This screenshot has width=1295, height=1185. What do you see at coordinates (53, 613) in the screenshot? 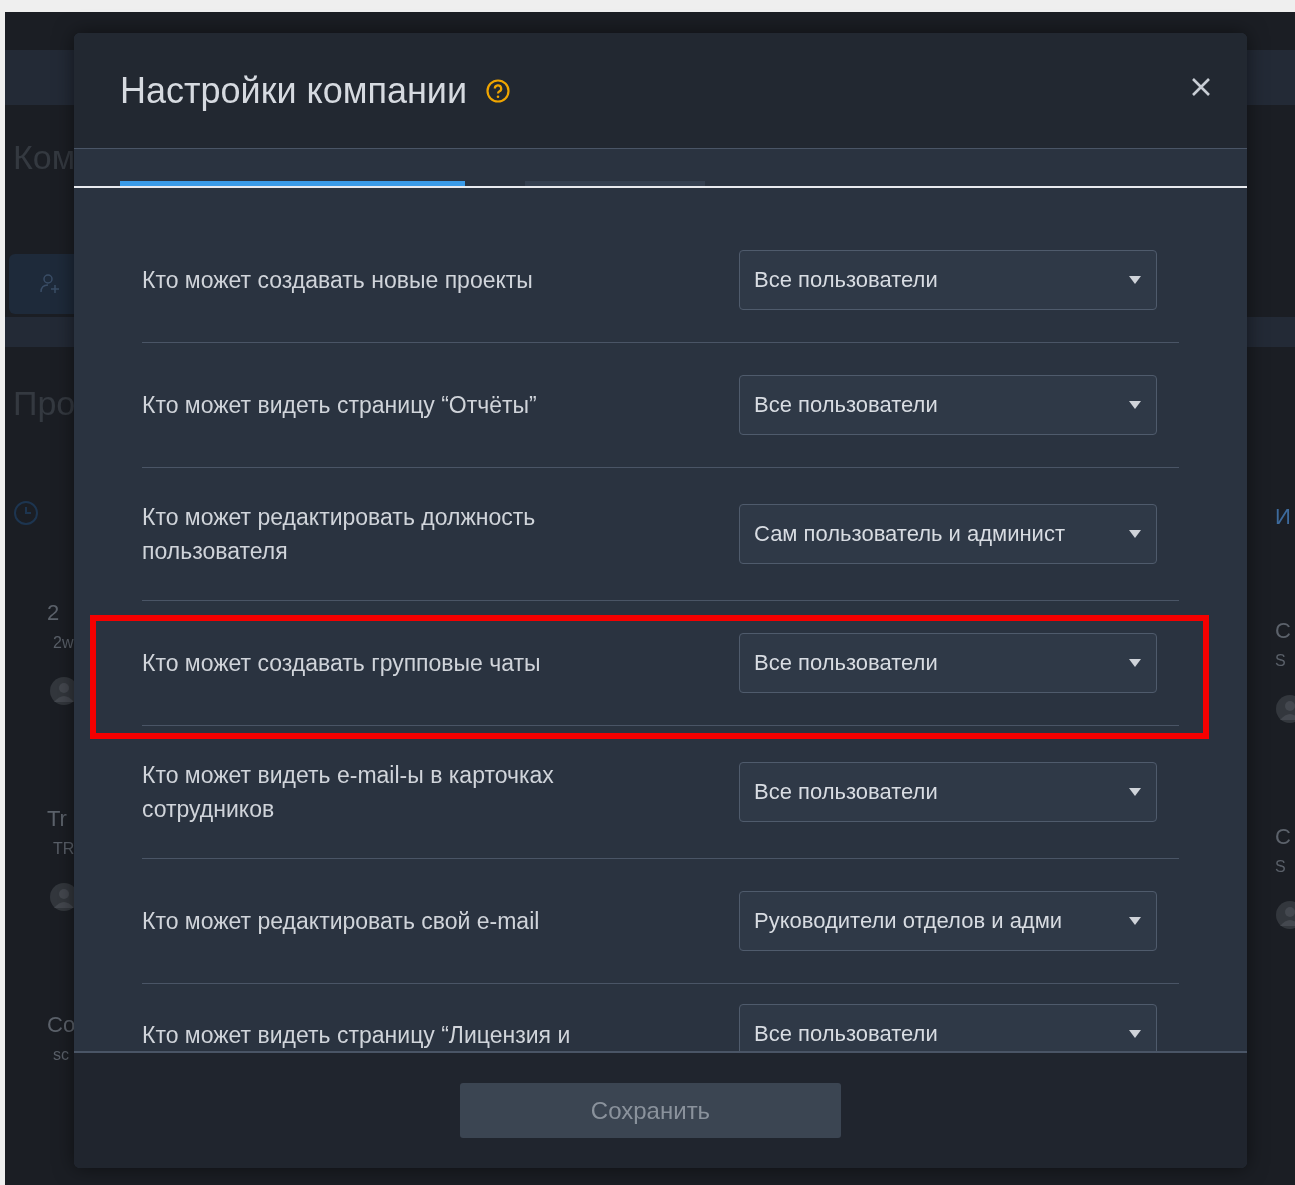
I see `project-name: 2` at bounding box center [53, 613].